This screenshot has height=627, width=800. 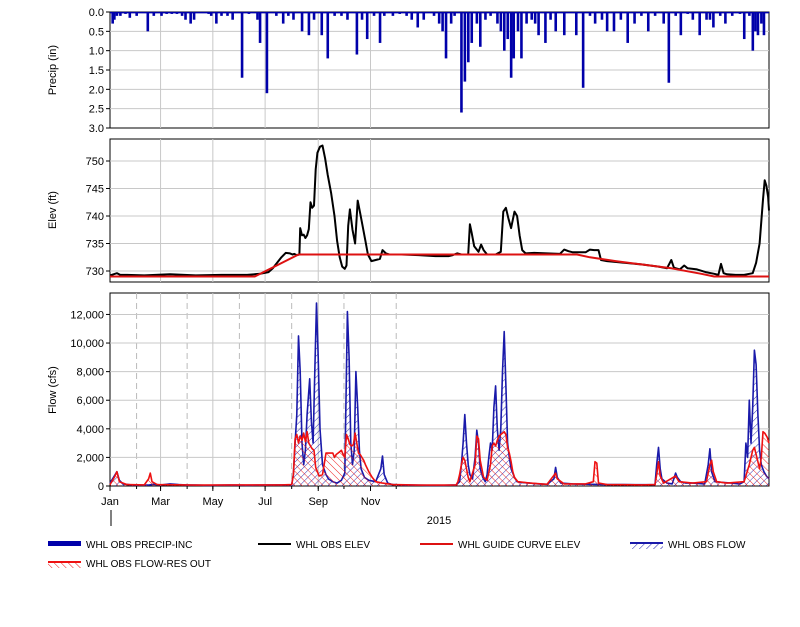 I want to click on precip-y-label: Precip (in), so click(x=53, y=70).